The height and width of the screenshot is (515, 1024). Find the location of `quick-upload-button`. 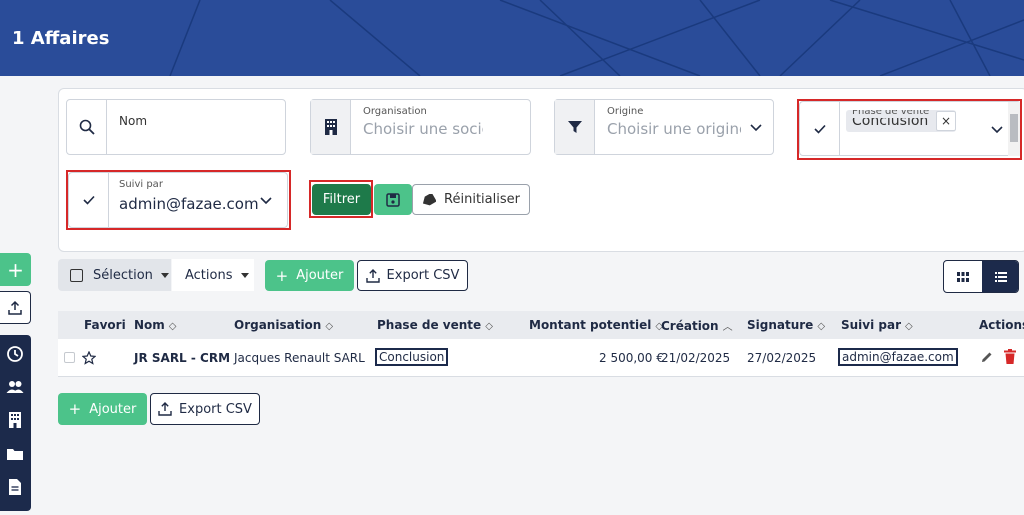

quick-upload-button is located at coordinates (15, 307).